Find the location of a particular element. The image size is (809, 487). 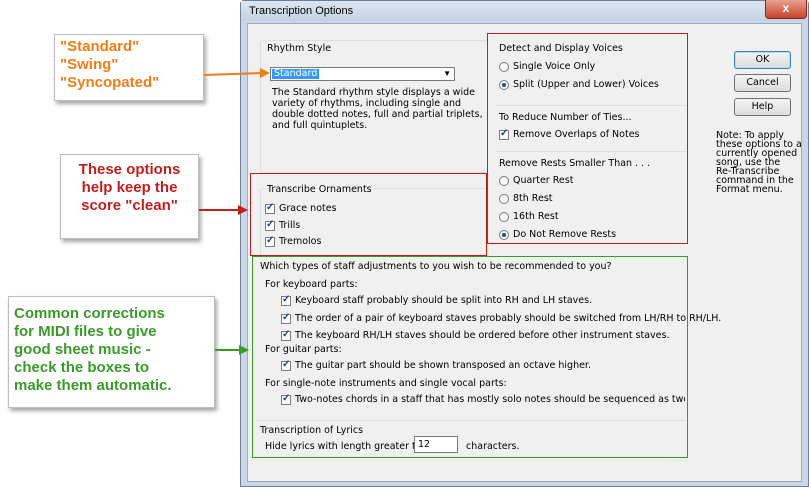

red-arrow-icon is located at coordinates (223, 210).